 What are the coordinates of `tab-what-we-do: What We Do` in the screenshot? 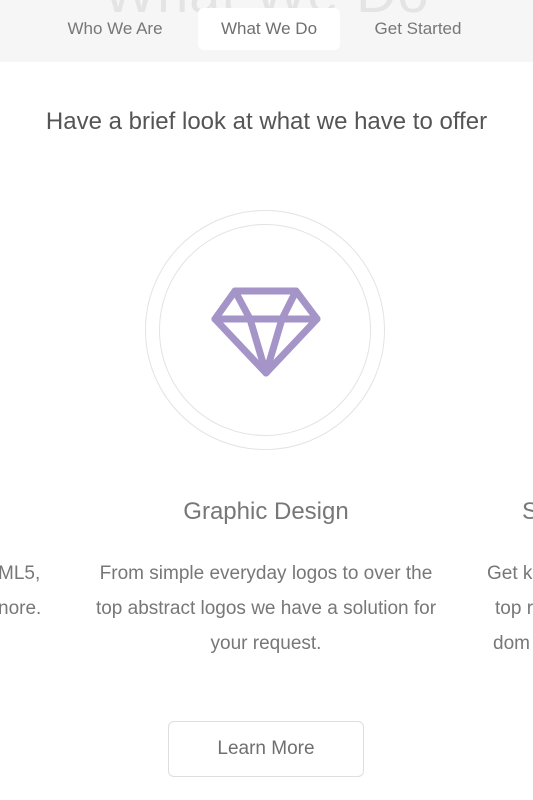 It's located at (269, 29).